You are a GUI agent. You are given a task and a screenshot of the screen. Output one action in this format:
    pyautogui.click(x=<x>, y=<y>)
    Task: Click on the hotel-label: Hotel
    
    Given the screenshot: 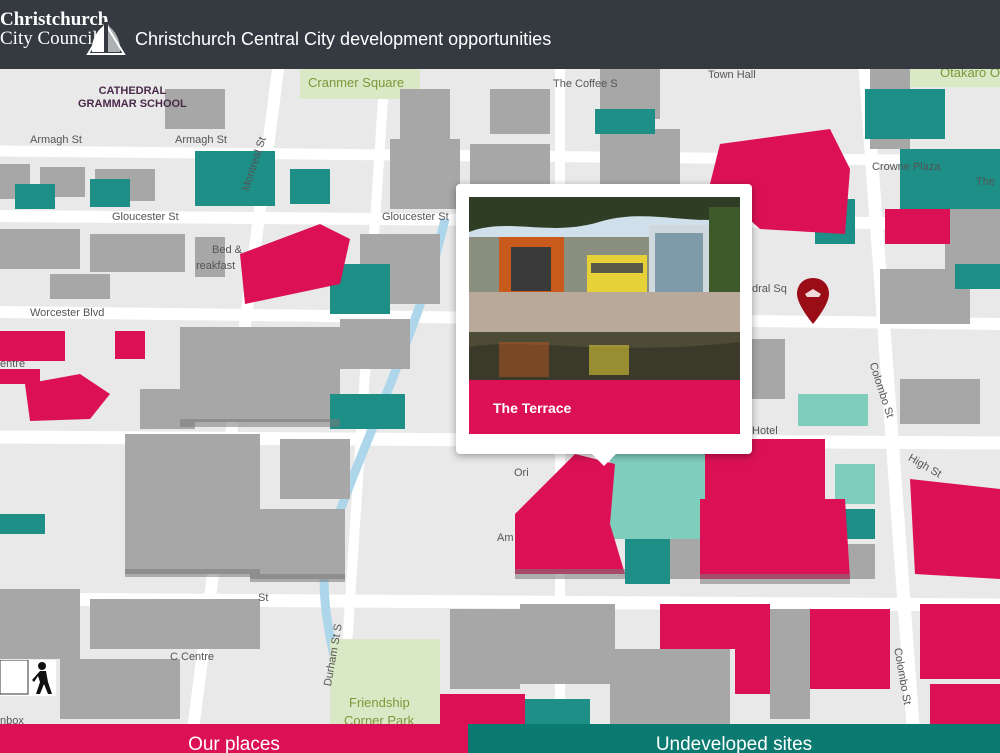 What is the action you would take?
    pyautogui.click(x=765, y=431)
    